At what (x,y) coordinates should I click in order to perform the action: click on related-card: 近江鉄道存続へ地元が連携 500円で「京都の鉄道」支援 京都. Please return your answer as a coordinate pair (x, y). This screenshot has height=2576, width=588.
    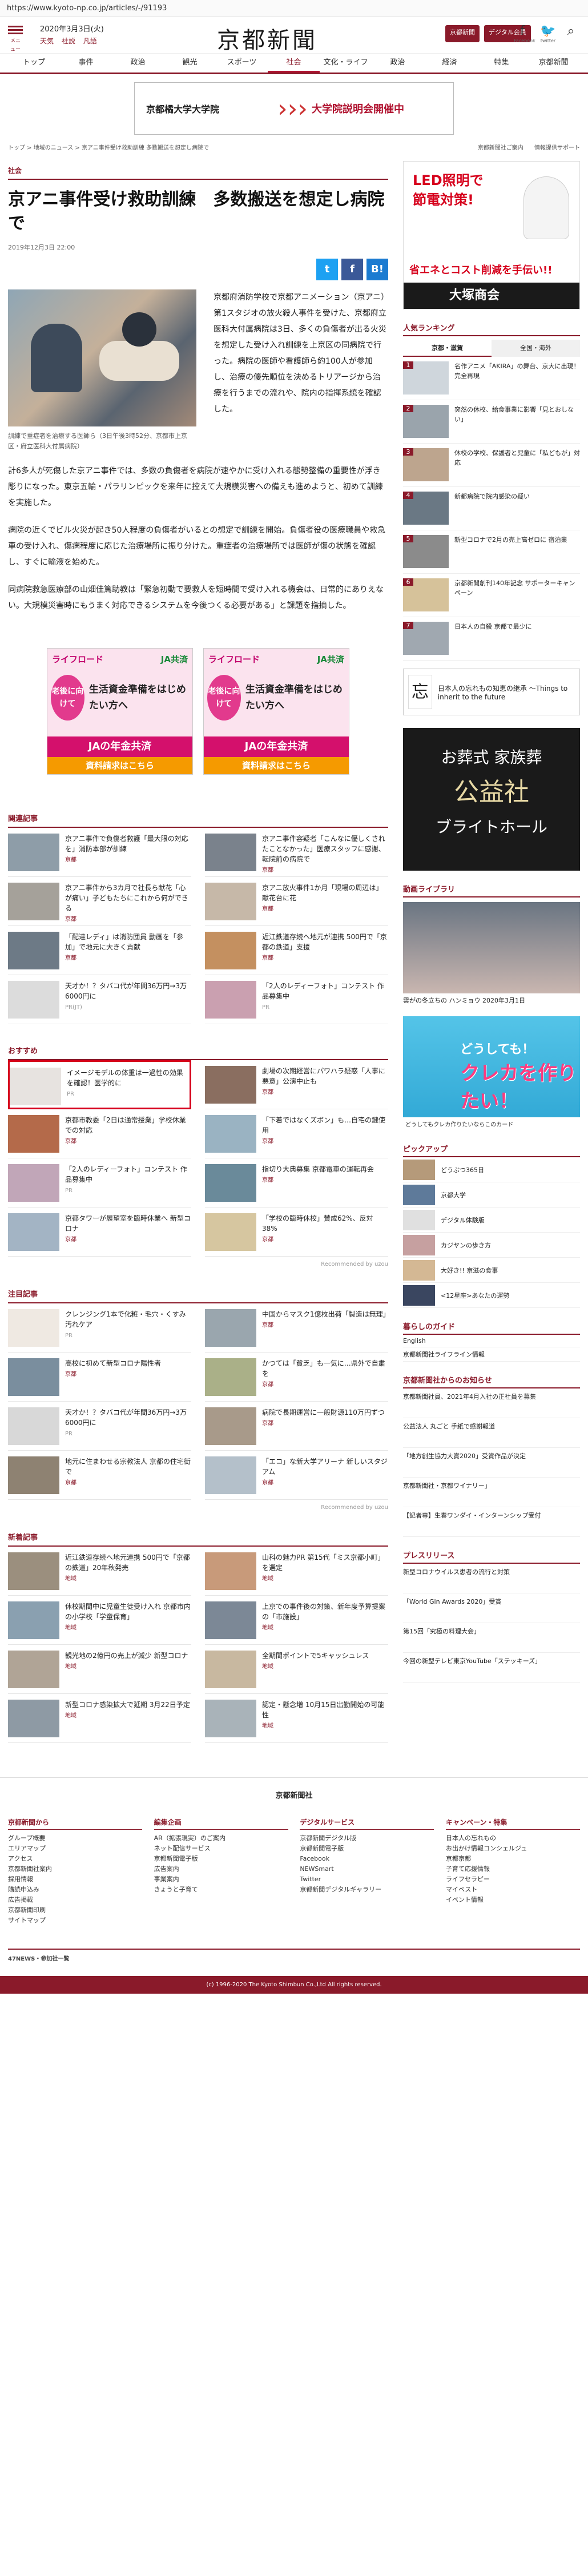
    Looking at the image, I should click on (296, 950).